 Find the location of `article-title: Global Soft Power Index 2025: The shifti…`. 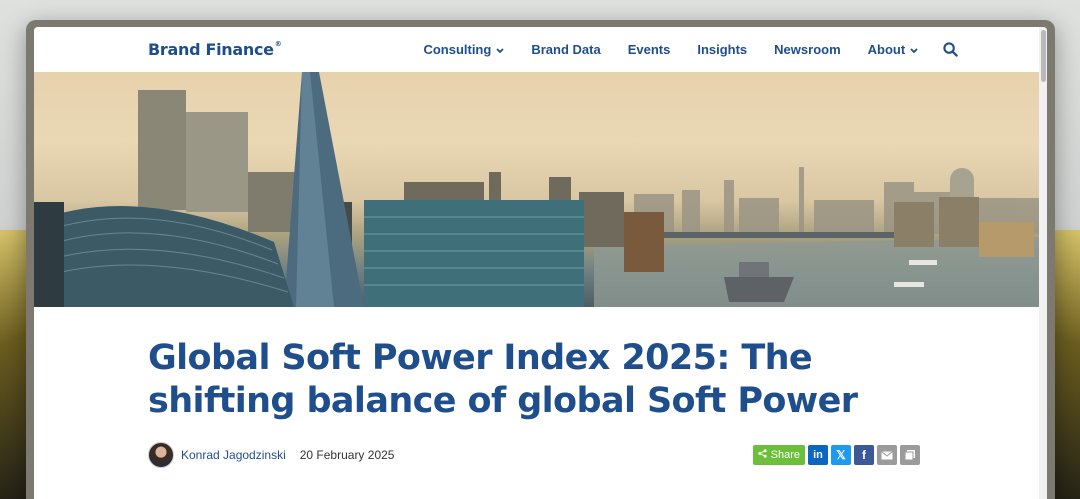

article-title: Global Soft Power Index 2025: The shifti… is located at coordinates (503, 379).